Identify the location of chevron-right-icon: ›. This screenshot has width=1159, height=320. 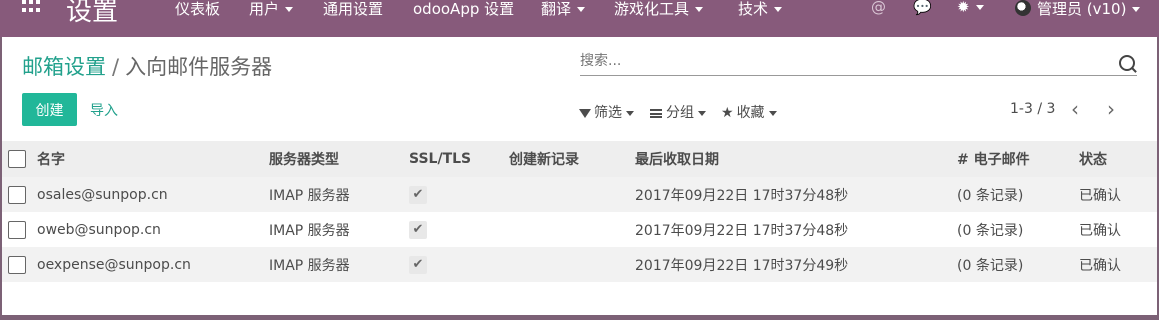
(1111, 109).